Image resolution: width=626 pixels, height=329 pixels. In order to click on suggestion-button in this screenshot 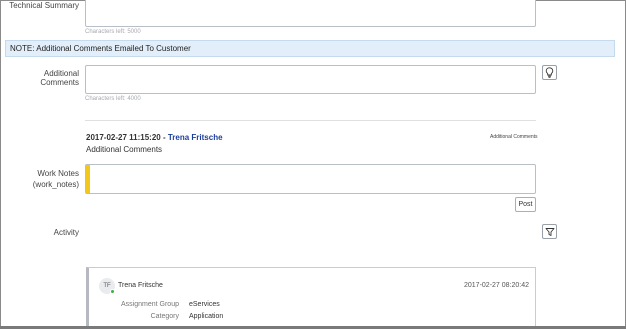, I will do `click(549, 72)`.